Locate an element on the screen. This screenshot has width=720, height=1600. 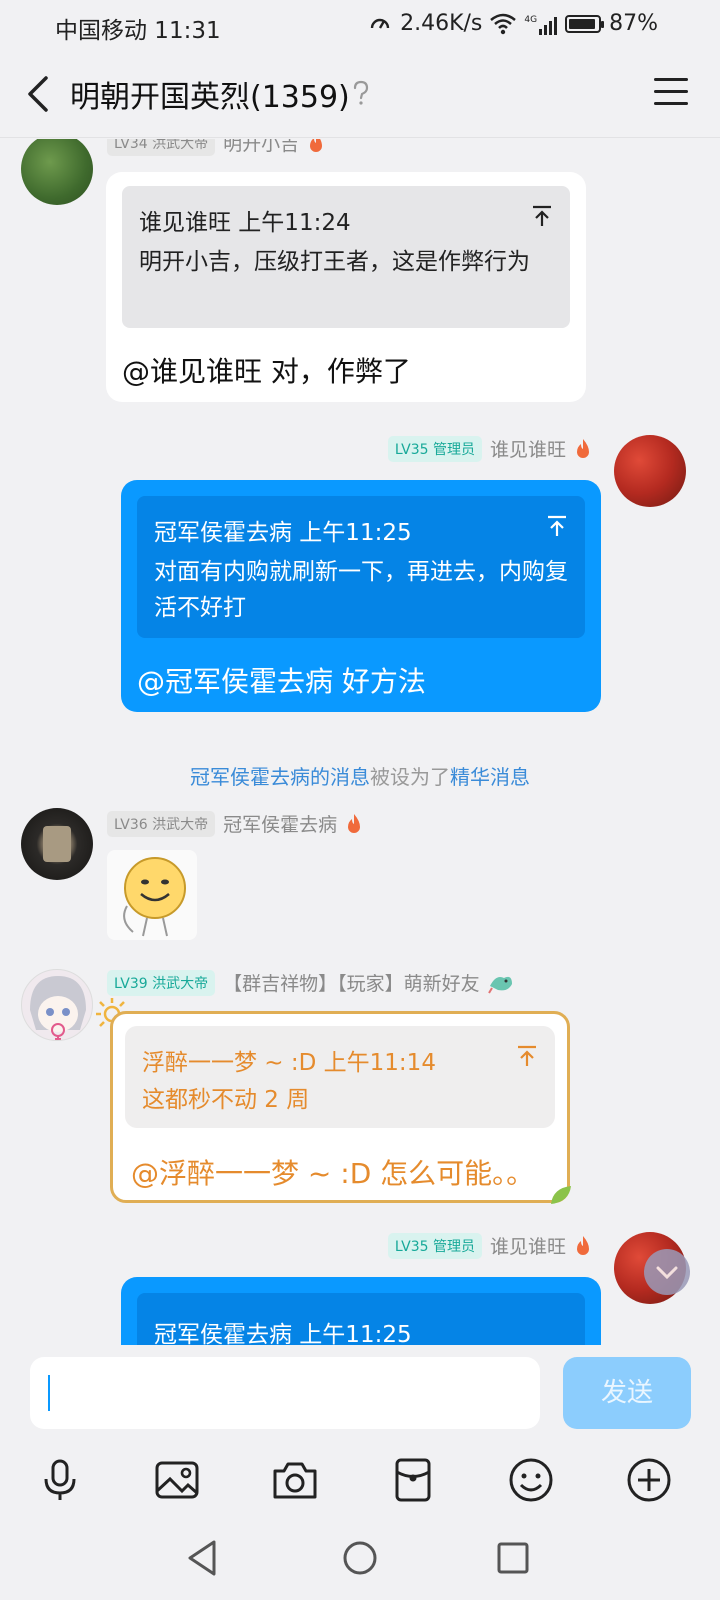
nav-home-icon is located at coordinates (360, 1558).